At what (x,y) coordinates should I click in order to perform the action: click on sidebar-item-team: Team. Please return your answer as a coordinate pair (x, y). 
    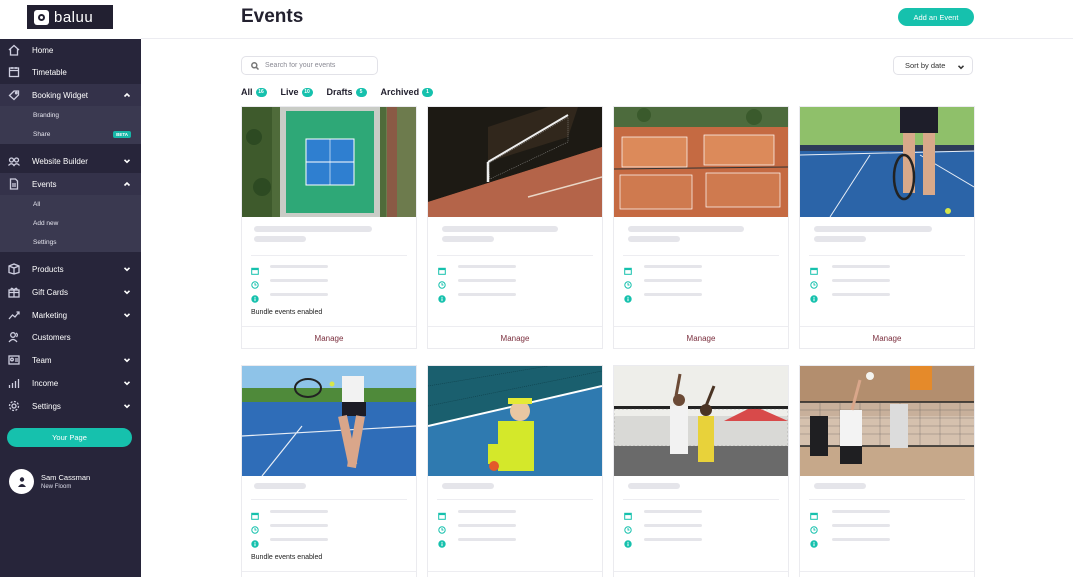
    Looking at the image, I should click on (70, 360).